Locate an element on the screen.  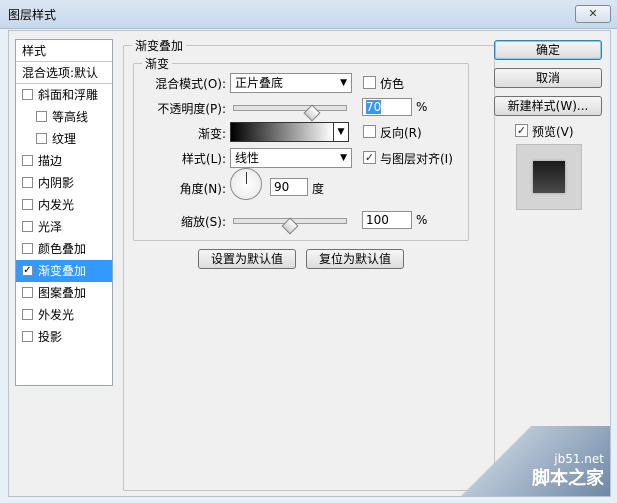
preview-checkbox: ✓ is located at coordinates (521, 130).